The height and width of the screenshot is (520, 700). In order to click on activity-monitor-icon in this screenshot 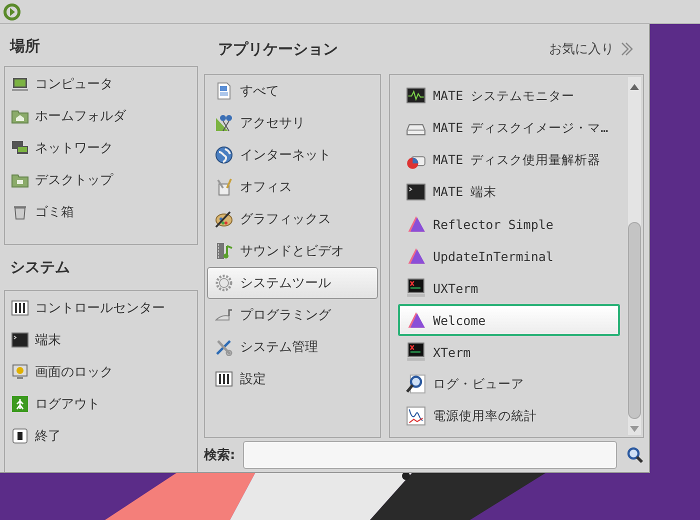, I will do `click(416, 96)`.